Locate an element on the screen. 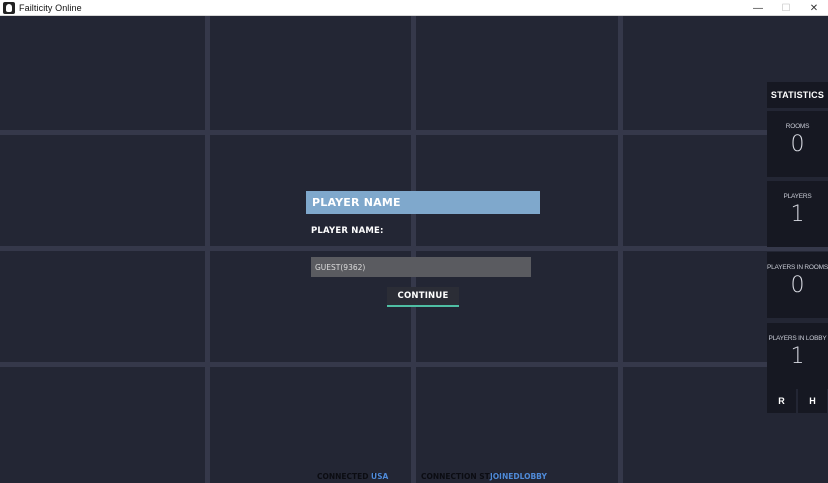  stat-label: ROOMS is located at coordinates (797, 126).